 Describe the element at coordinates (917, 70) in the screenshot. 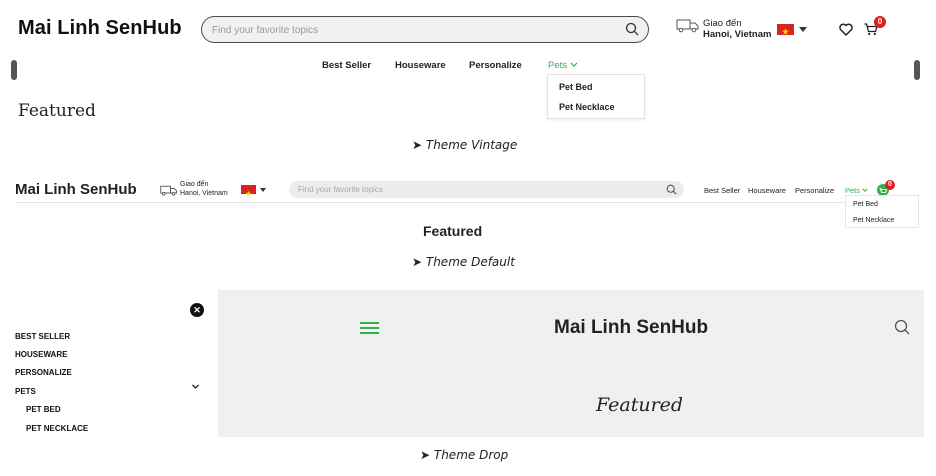

I see `right-scroll-handle` at that location.